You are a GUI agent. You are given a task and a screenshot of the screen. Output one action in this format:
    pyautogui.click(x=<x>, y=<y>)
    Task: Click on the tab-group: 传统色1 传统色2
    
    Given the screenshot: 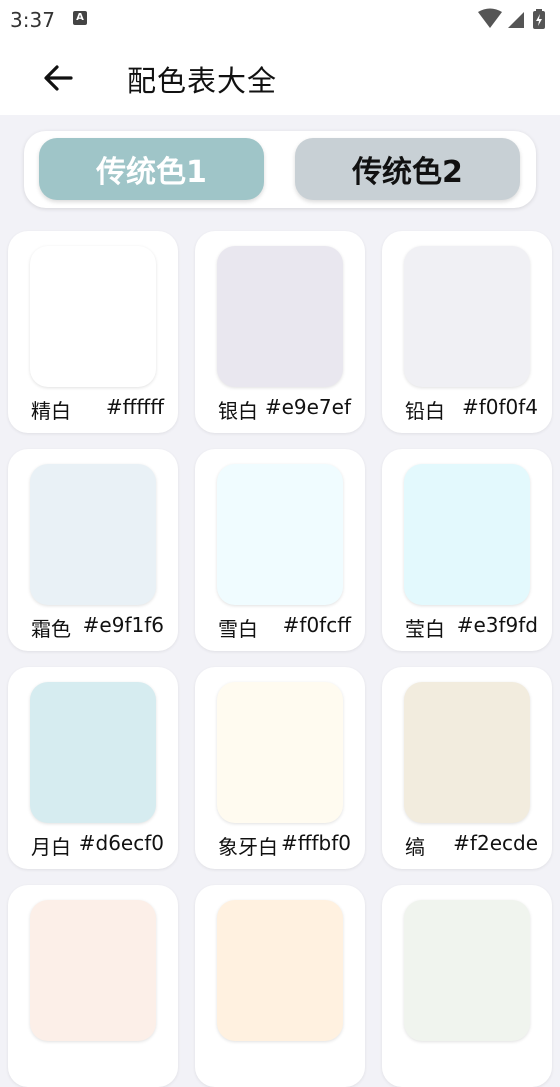 What is the action you would take?
    pyautogui.click(x=280, y=169)
    